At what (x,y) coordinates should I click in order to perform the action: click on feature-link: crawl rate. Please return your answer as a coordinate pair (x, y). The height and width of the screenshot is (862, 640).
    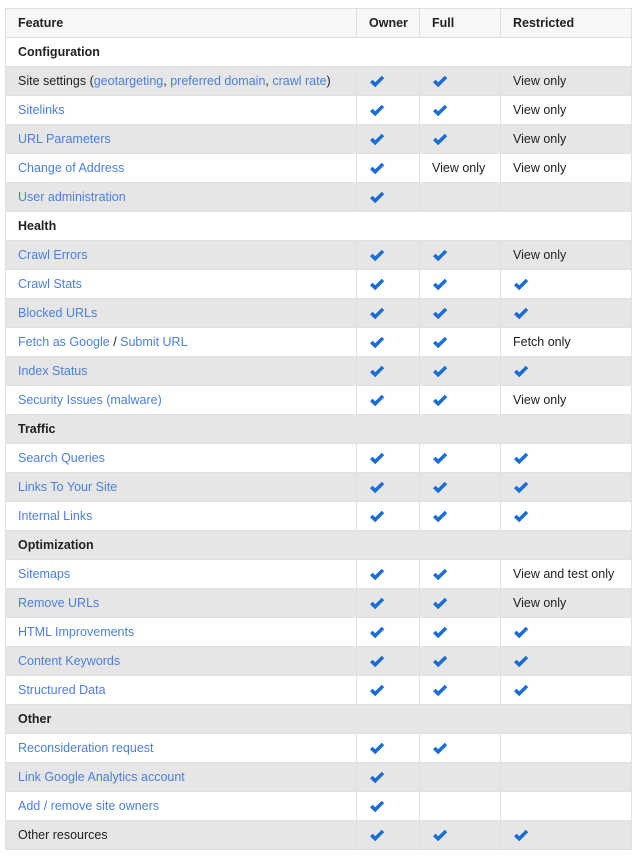
    Looking at the image, I should click on (299, 81).